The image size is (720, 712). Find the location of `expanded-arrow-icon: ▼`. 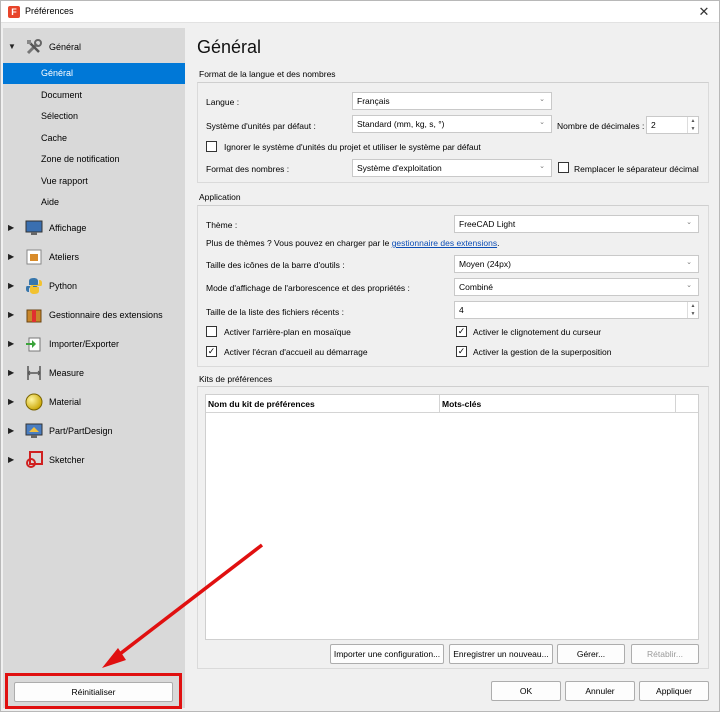

expanded-arrow-icon: ▼ is located at coordinates (12, 47).